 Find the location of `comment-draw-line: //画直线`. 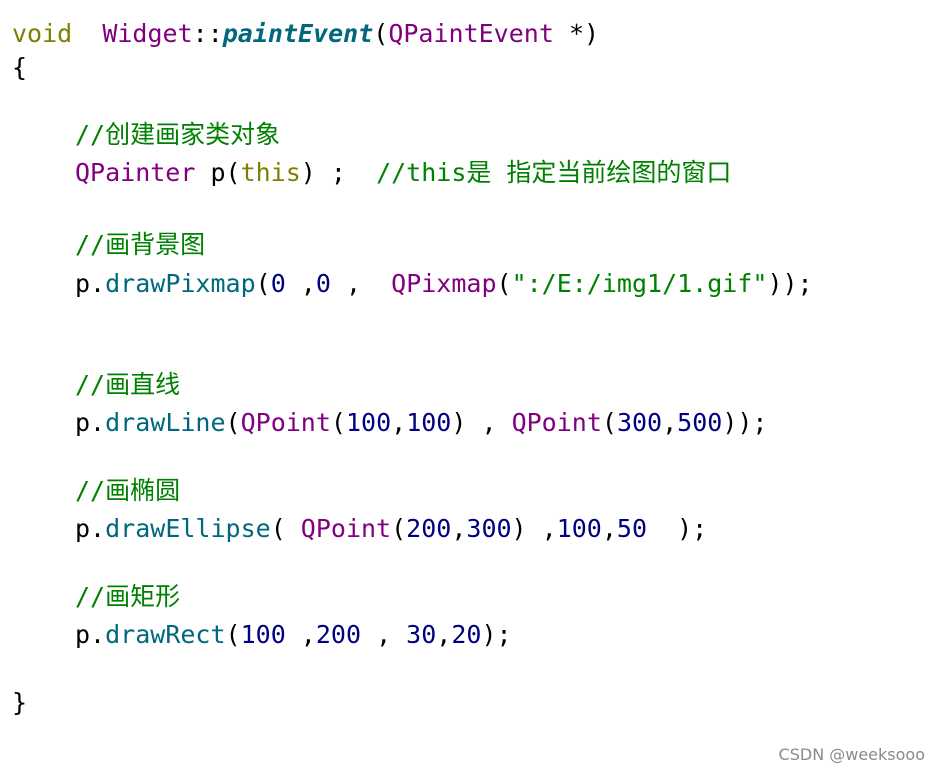

comment-draw-line: //画直线 is located at coordinates (128, 384).